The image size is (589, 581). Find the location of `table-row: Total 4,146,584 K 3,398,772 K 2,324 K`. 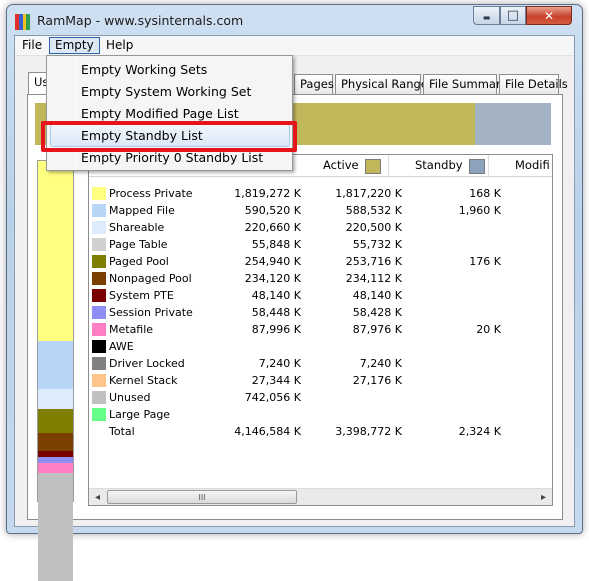

table-row: Total 4,146,584 K 3,398,772 K 2,324 K is located at coordinates (320, 431).